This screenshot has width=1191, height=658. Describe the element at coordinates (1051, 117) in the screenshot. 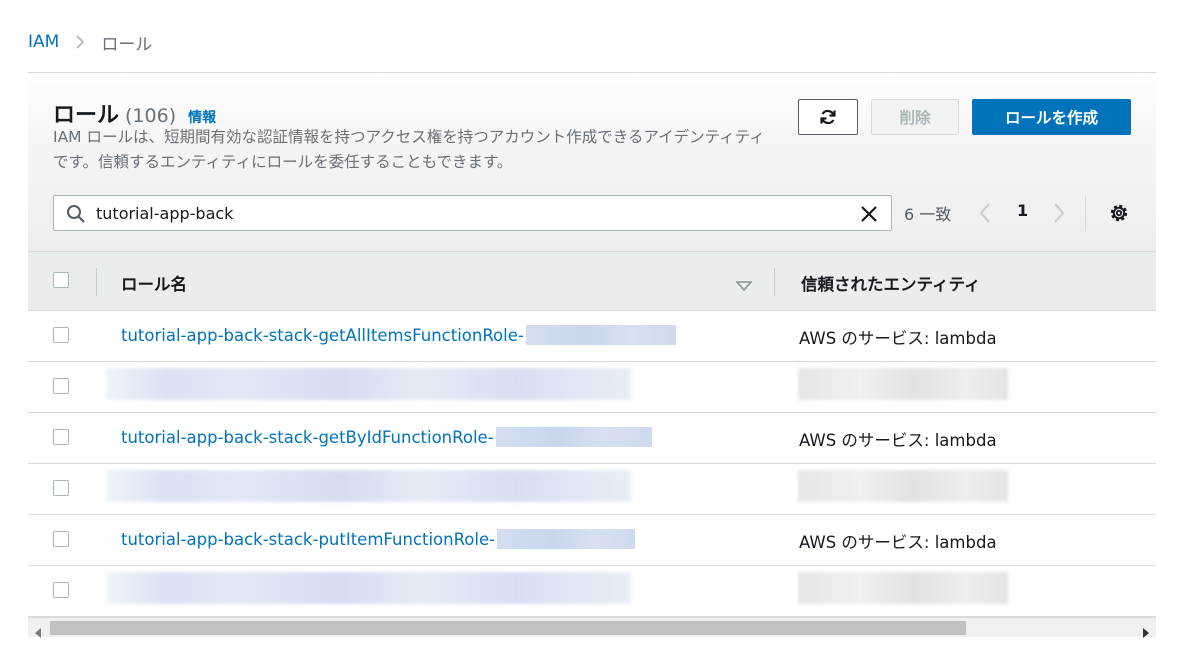

I see `create-role-button: ロールを作成` at that location.